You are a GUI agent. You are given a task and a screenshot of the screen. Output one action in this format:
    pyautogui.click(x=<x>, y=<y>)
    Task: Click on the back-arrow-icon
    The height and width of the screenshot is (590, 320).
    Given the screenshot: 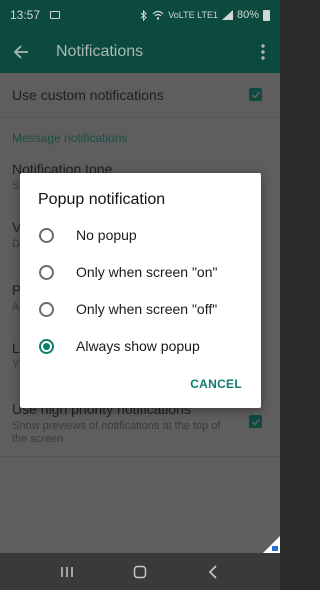 What is the action you would take?
    pyautogui.click(x=21, y=52)
    